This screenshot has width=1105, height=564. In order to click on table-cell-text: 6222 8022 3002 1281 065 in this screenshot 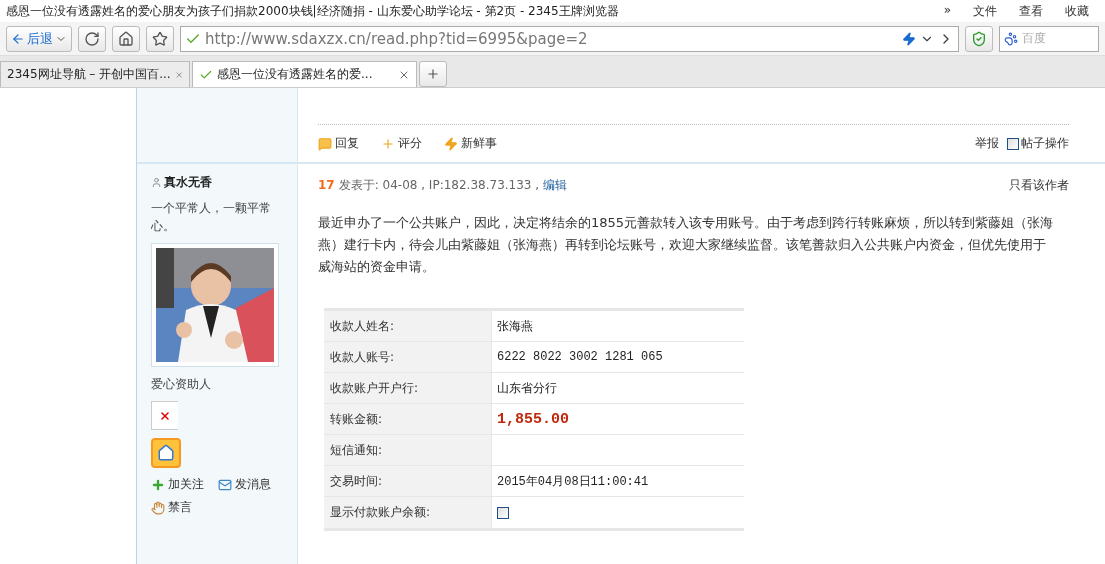, I will do `click(580, 357)`.